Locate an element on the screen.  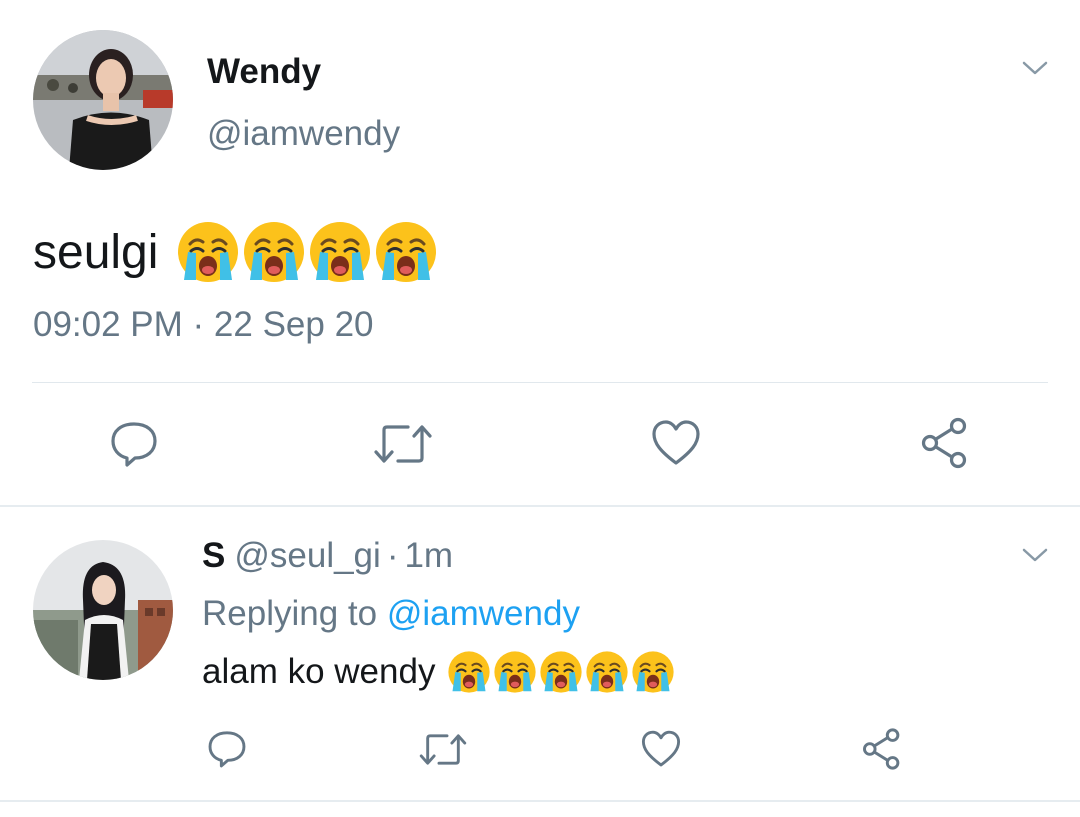
avatar-seulgi is located at coordinates (103, 610).